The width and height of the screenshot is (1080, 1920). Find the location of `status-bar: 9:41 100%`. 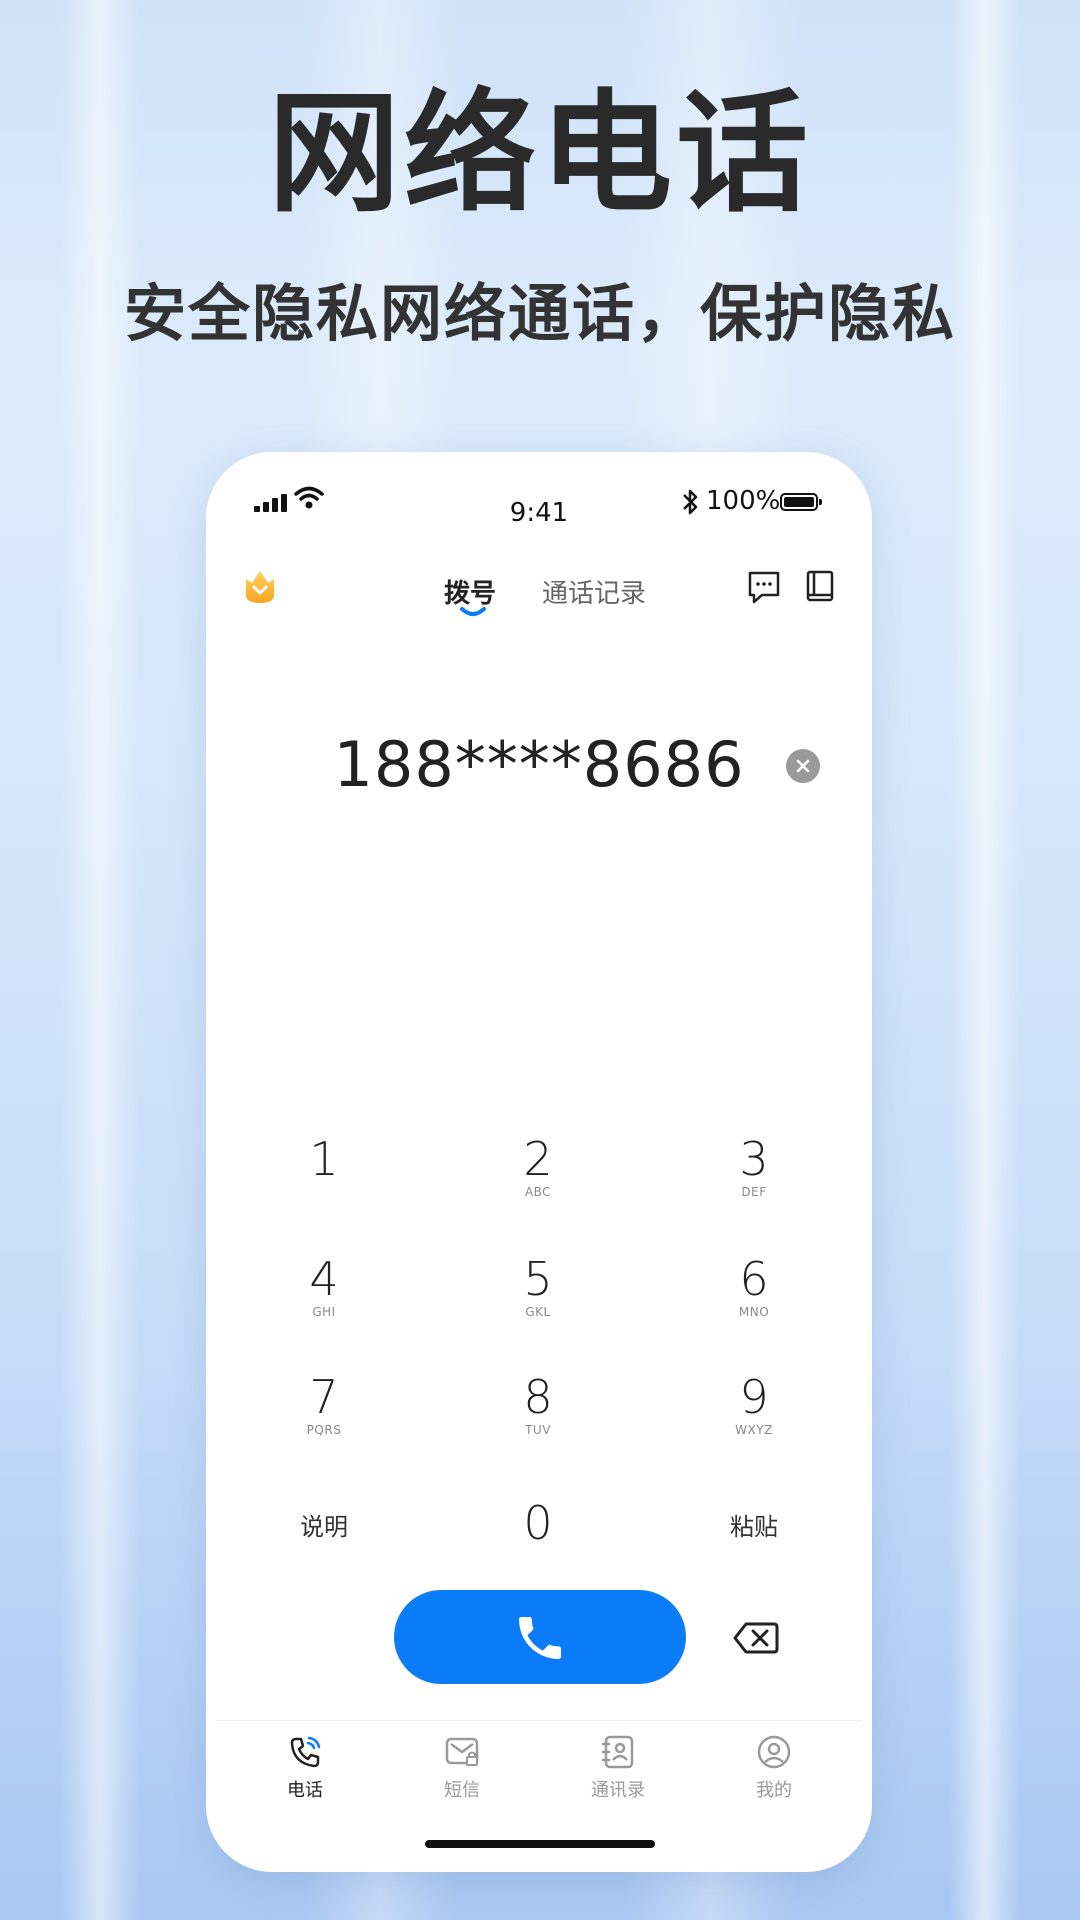

status-bar: 9:41 100% is located at coordinates (539, 505).